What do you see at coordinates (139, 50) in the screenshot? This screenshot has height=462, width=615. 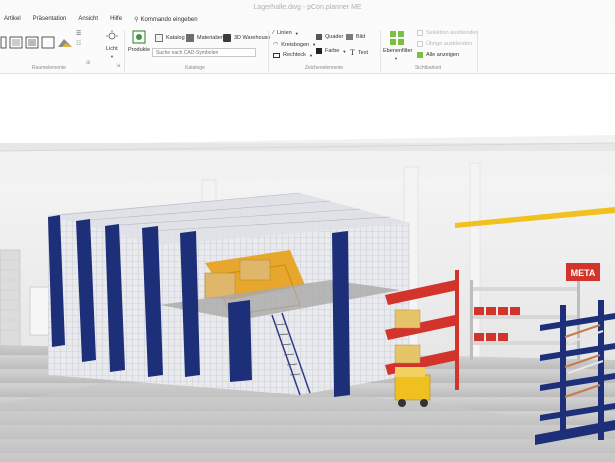 I see `produkte-button: Produkte` at bounding box center [139, 50].